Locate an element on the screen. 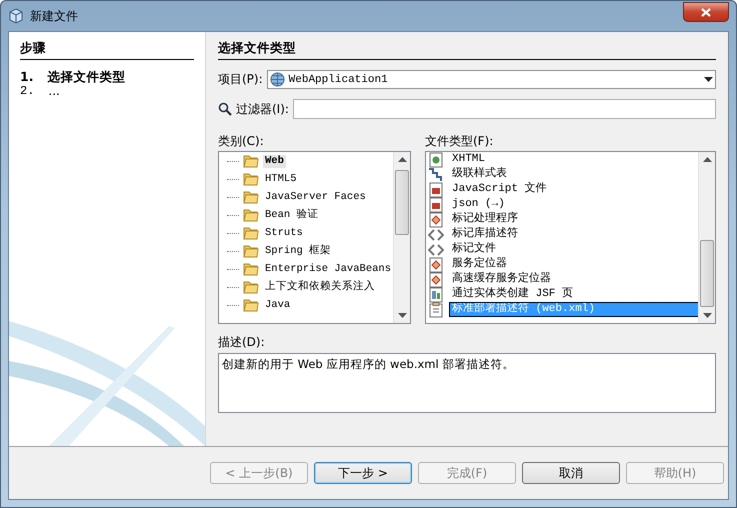 The height and width of the screenshot is (508, 737). step-number: 1. is located at coordinates (27, 77).